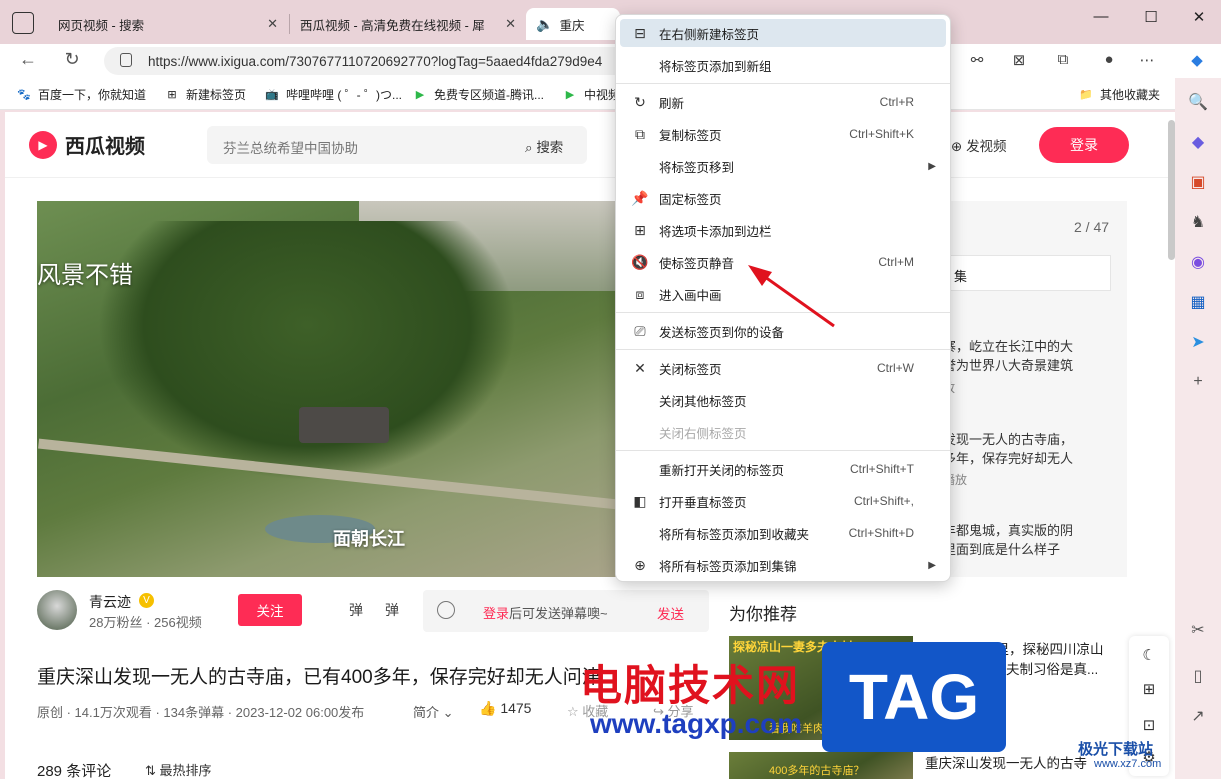 The image size is (1221, 779). I want to click on profile-icon: ●, so click(1109, 59).